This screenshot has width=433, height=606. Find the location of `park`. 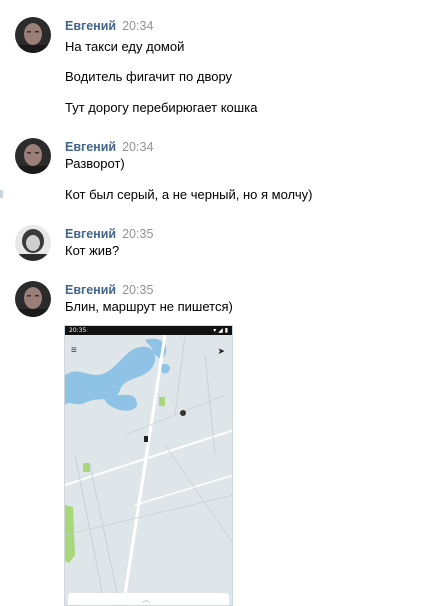

park is located at coordinates (162, 401).